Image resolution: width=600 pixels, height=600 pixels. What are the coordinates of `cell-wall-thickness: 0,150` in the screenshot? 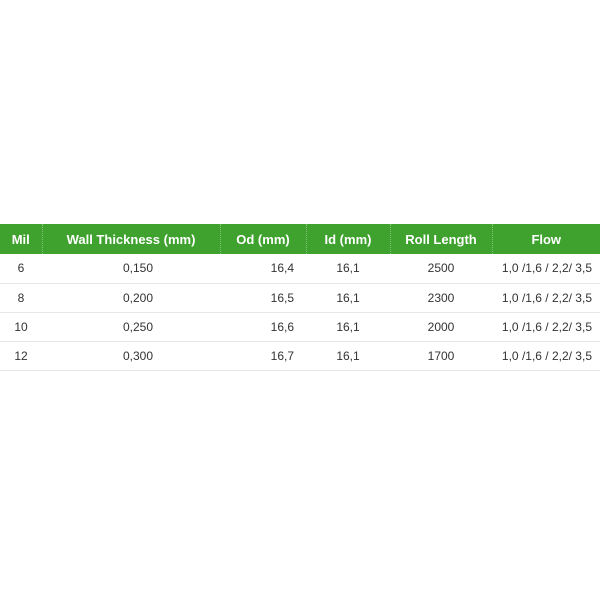 It's located at (138, 268).